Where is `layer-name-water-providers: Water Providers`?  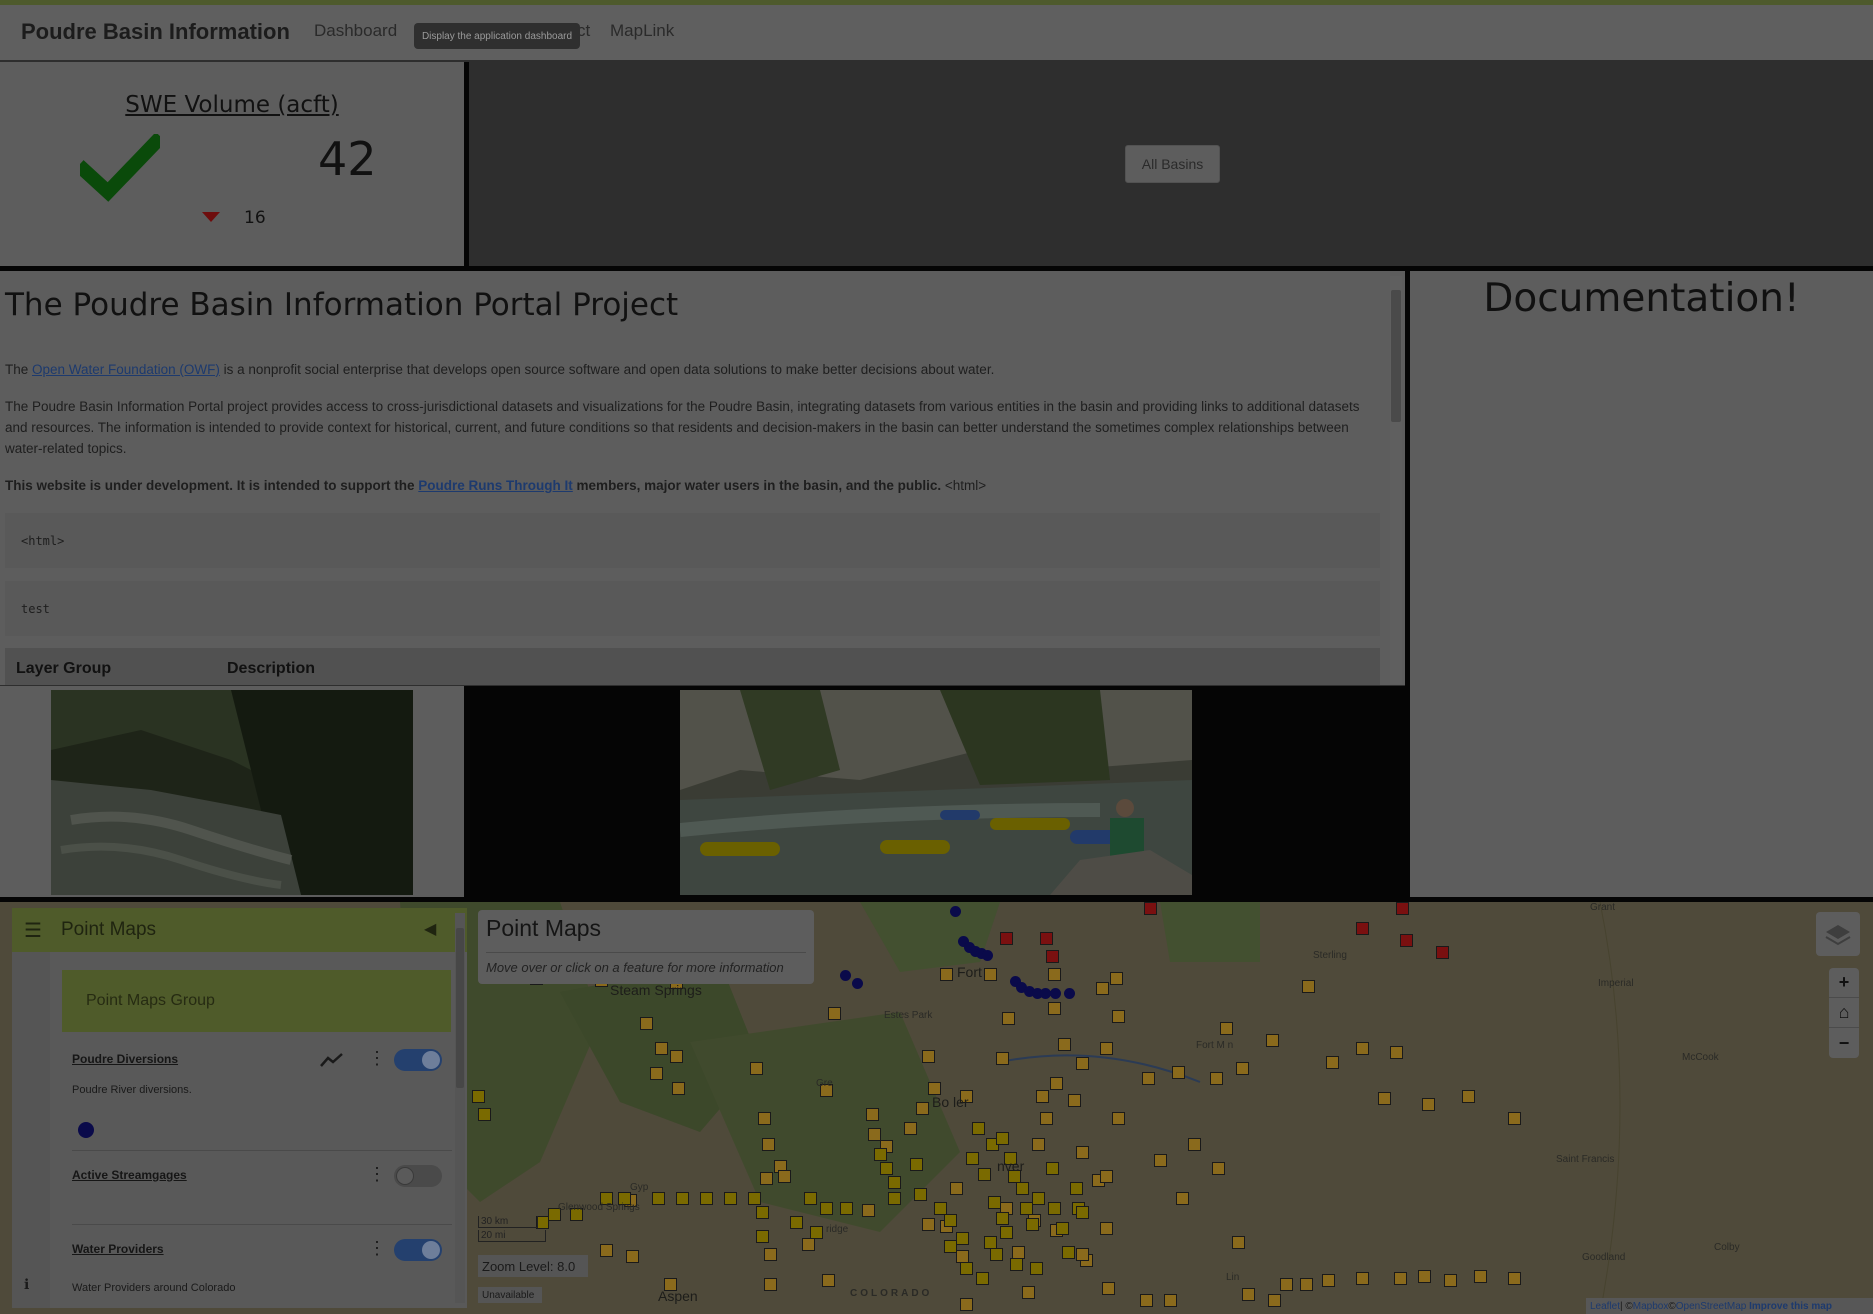
layer-name-water-providers: Water Providers is located at coordinates (118, 1249).